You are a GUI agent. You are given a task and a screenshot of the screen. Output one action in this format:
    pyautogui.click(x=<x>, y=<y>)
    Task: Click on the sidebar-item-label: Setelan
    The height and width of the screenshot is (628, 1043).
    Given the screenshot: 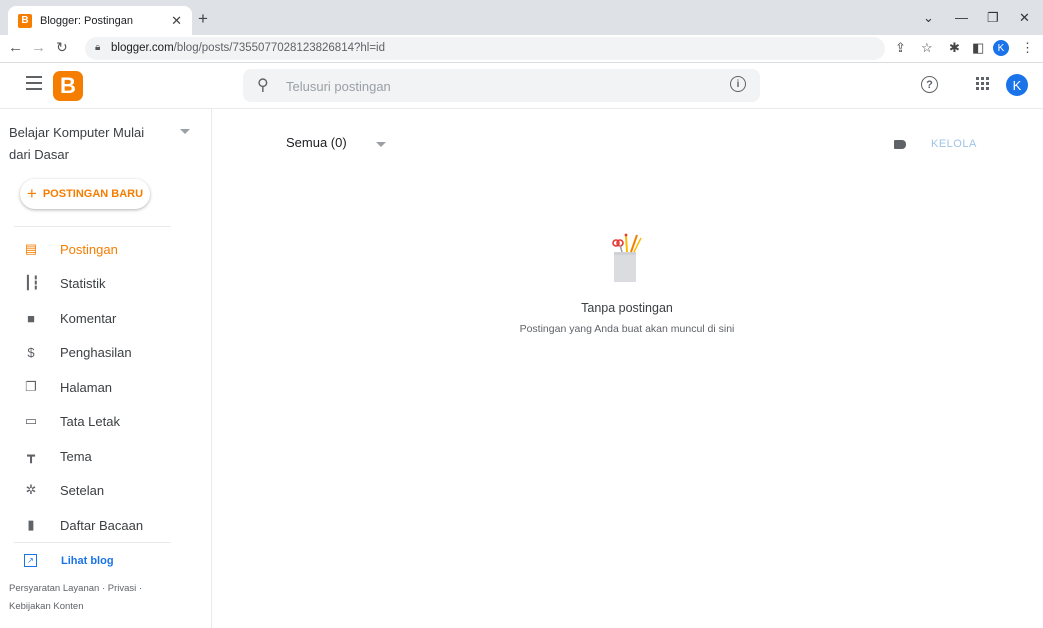 What is the action you would take?
    pyautogui.click(x=82, y=490)
    